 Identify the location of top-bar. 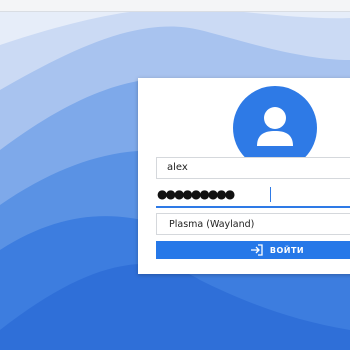
(175, 6).